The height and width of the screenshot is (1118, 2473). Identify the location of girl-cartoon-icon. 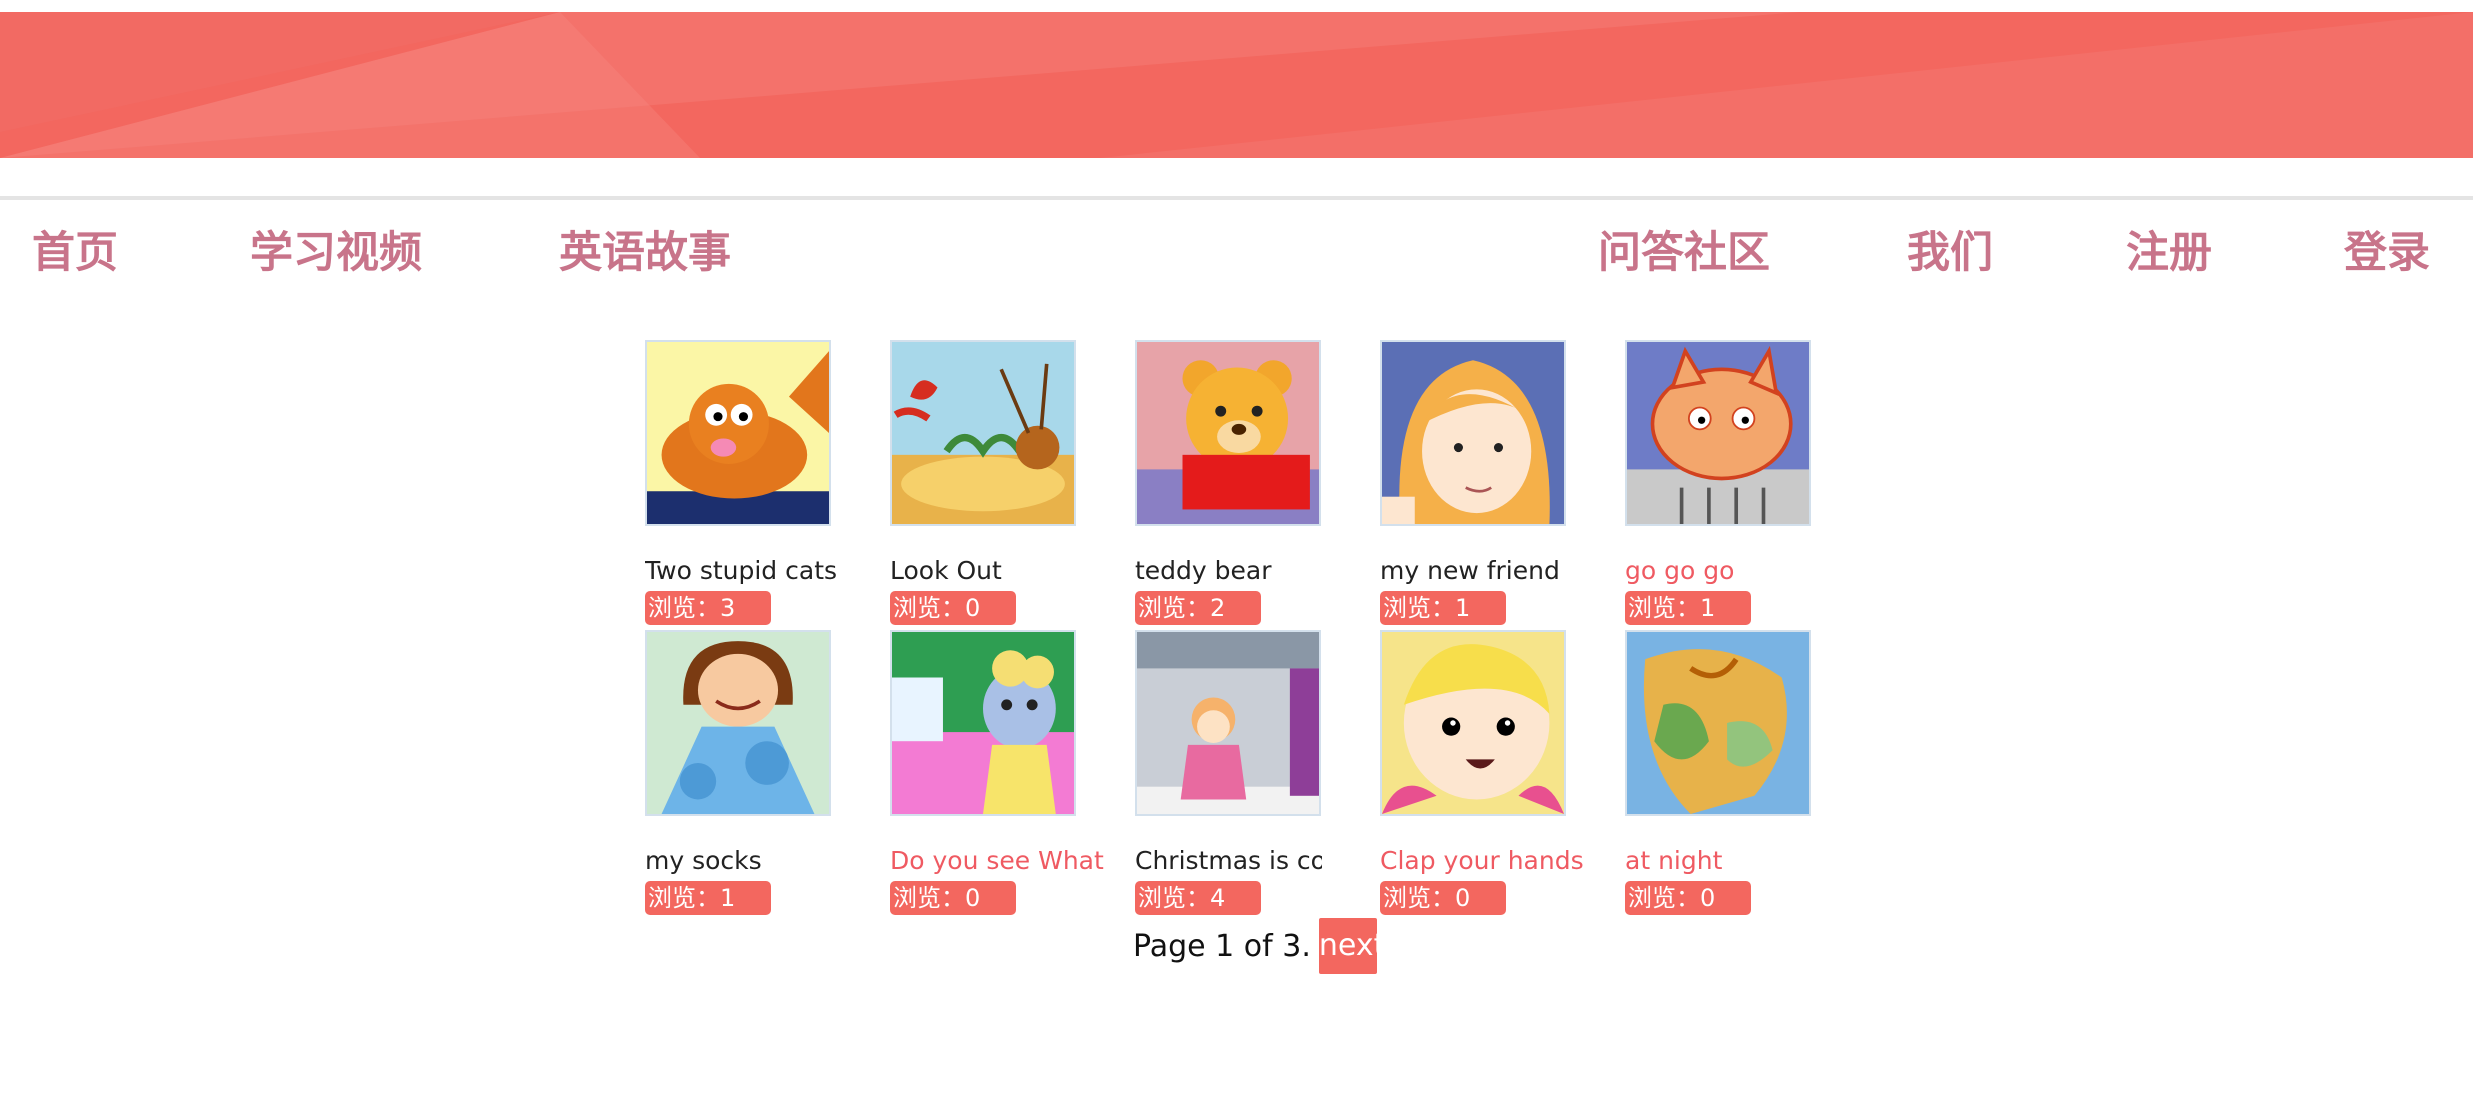
(1473, 433).